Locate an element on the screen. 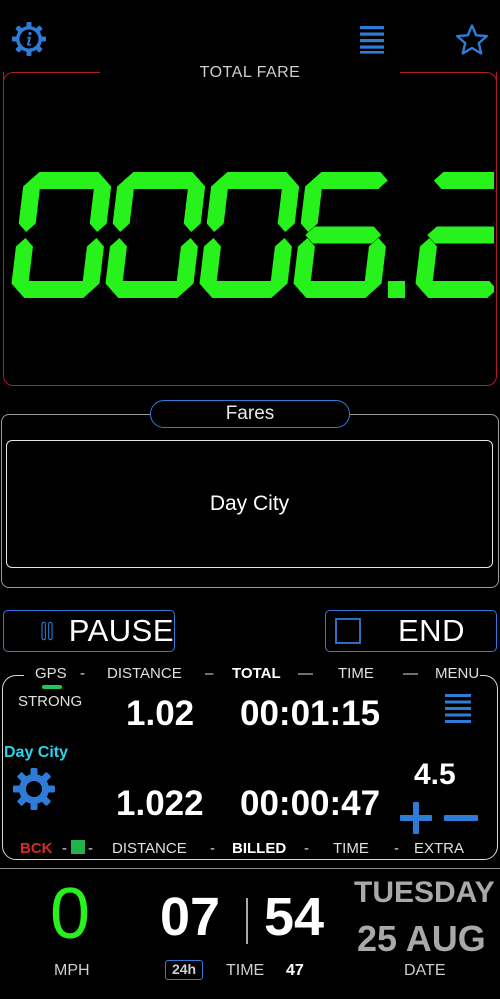 Image resolution: width=500 pixels, height=999 pixels. pause-label: PAUSE is located at coordinates (121, 630).